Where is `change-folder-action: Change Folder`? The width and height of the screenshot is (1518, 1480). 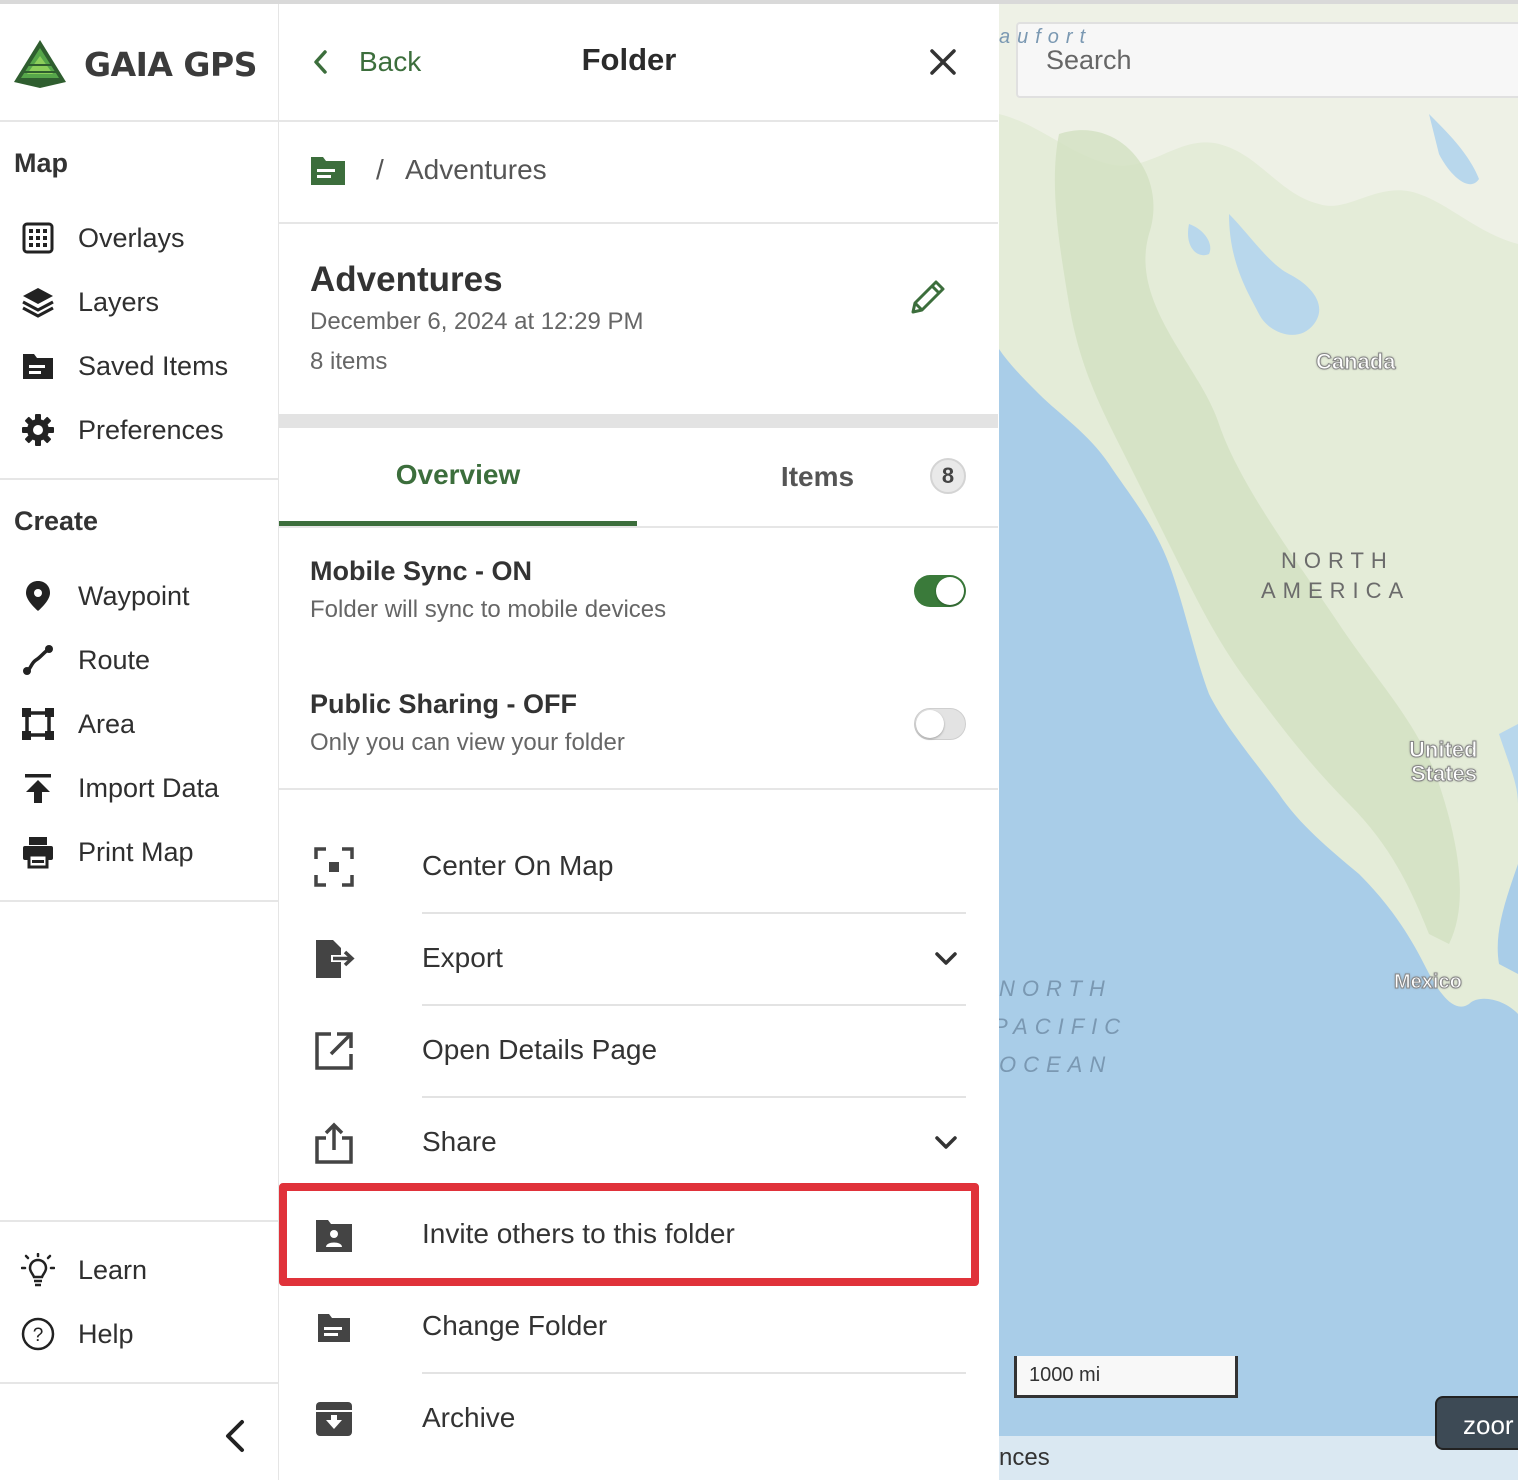
change-folder-action: Change Folder is located at coordinates (638, 1328).